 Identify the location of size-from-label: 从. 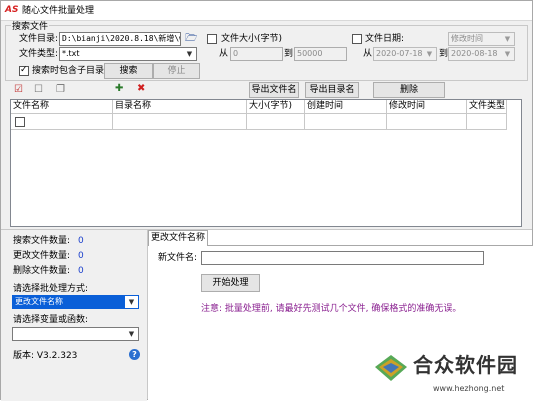
(224, 54).